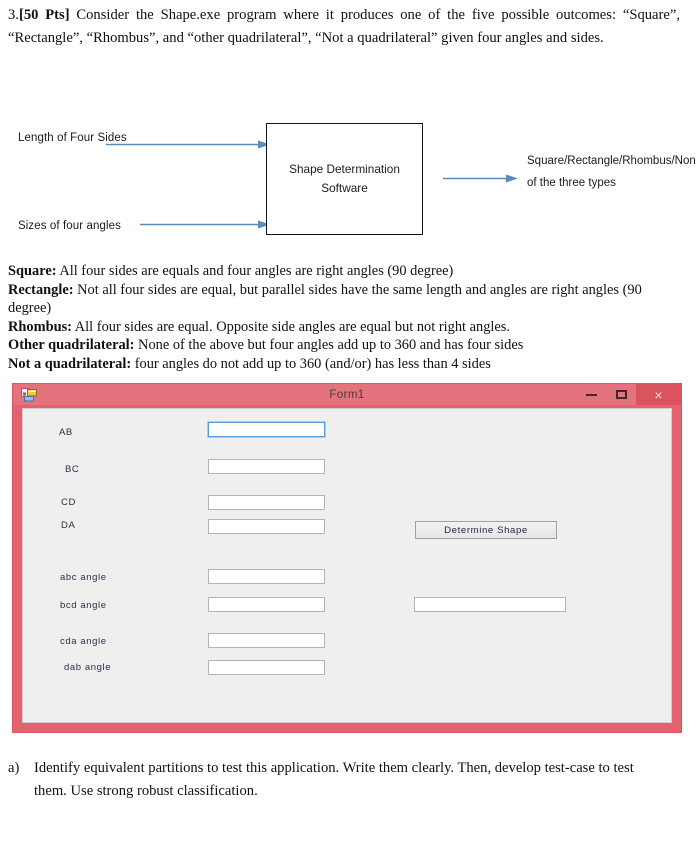  What do you see at coordinates (72, 469) in the screenshot?
I see `label-bc: BC` at bounding box center [72, 469].